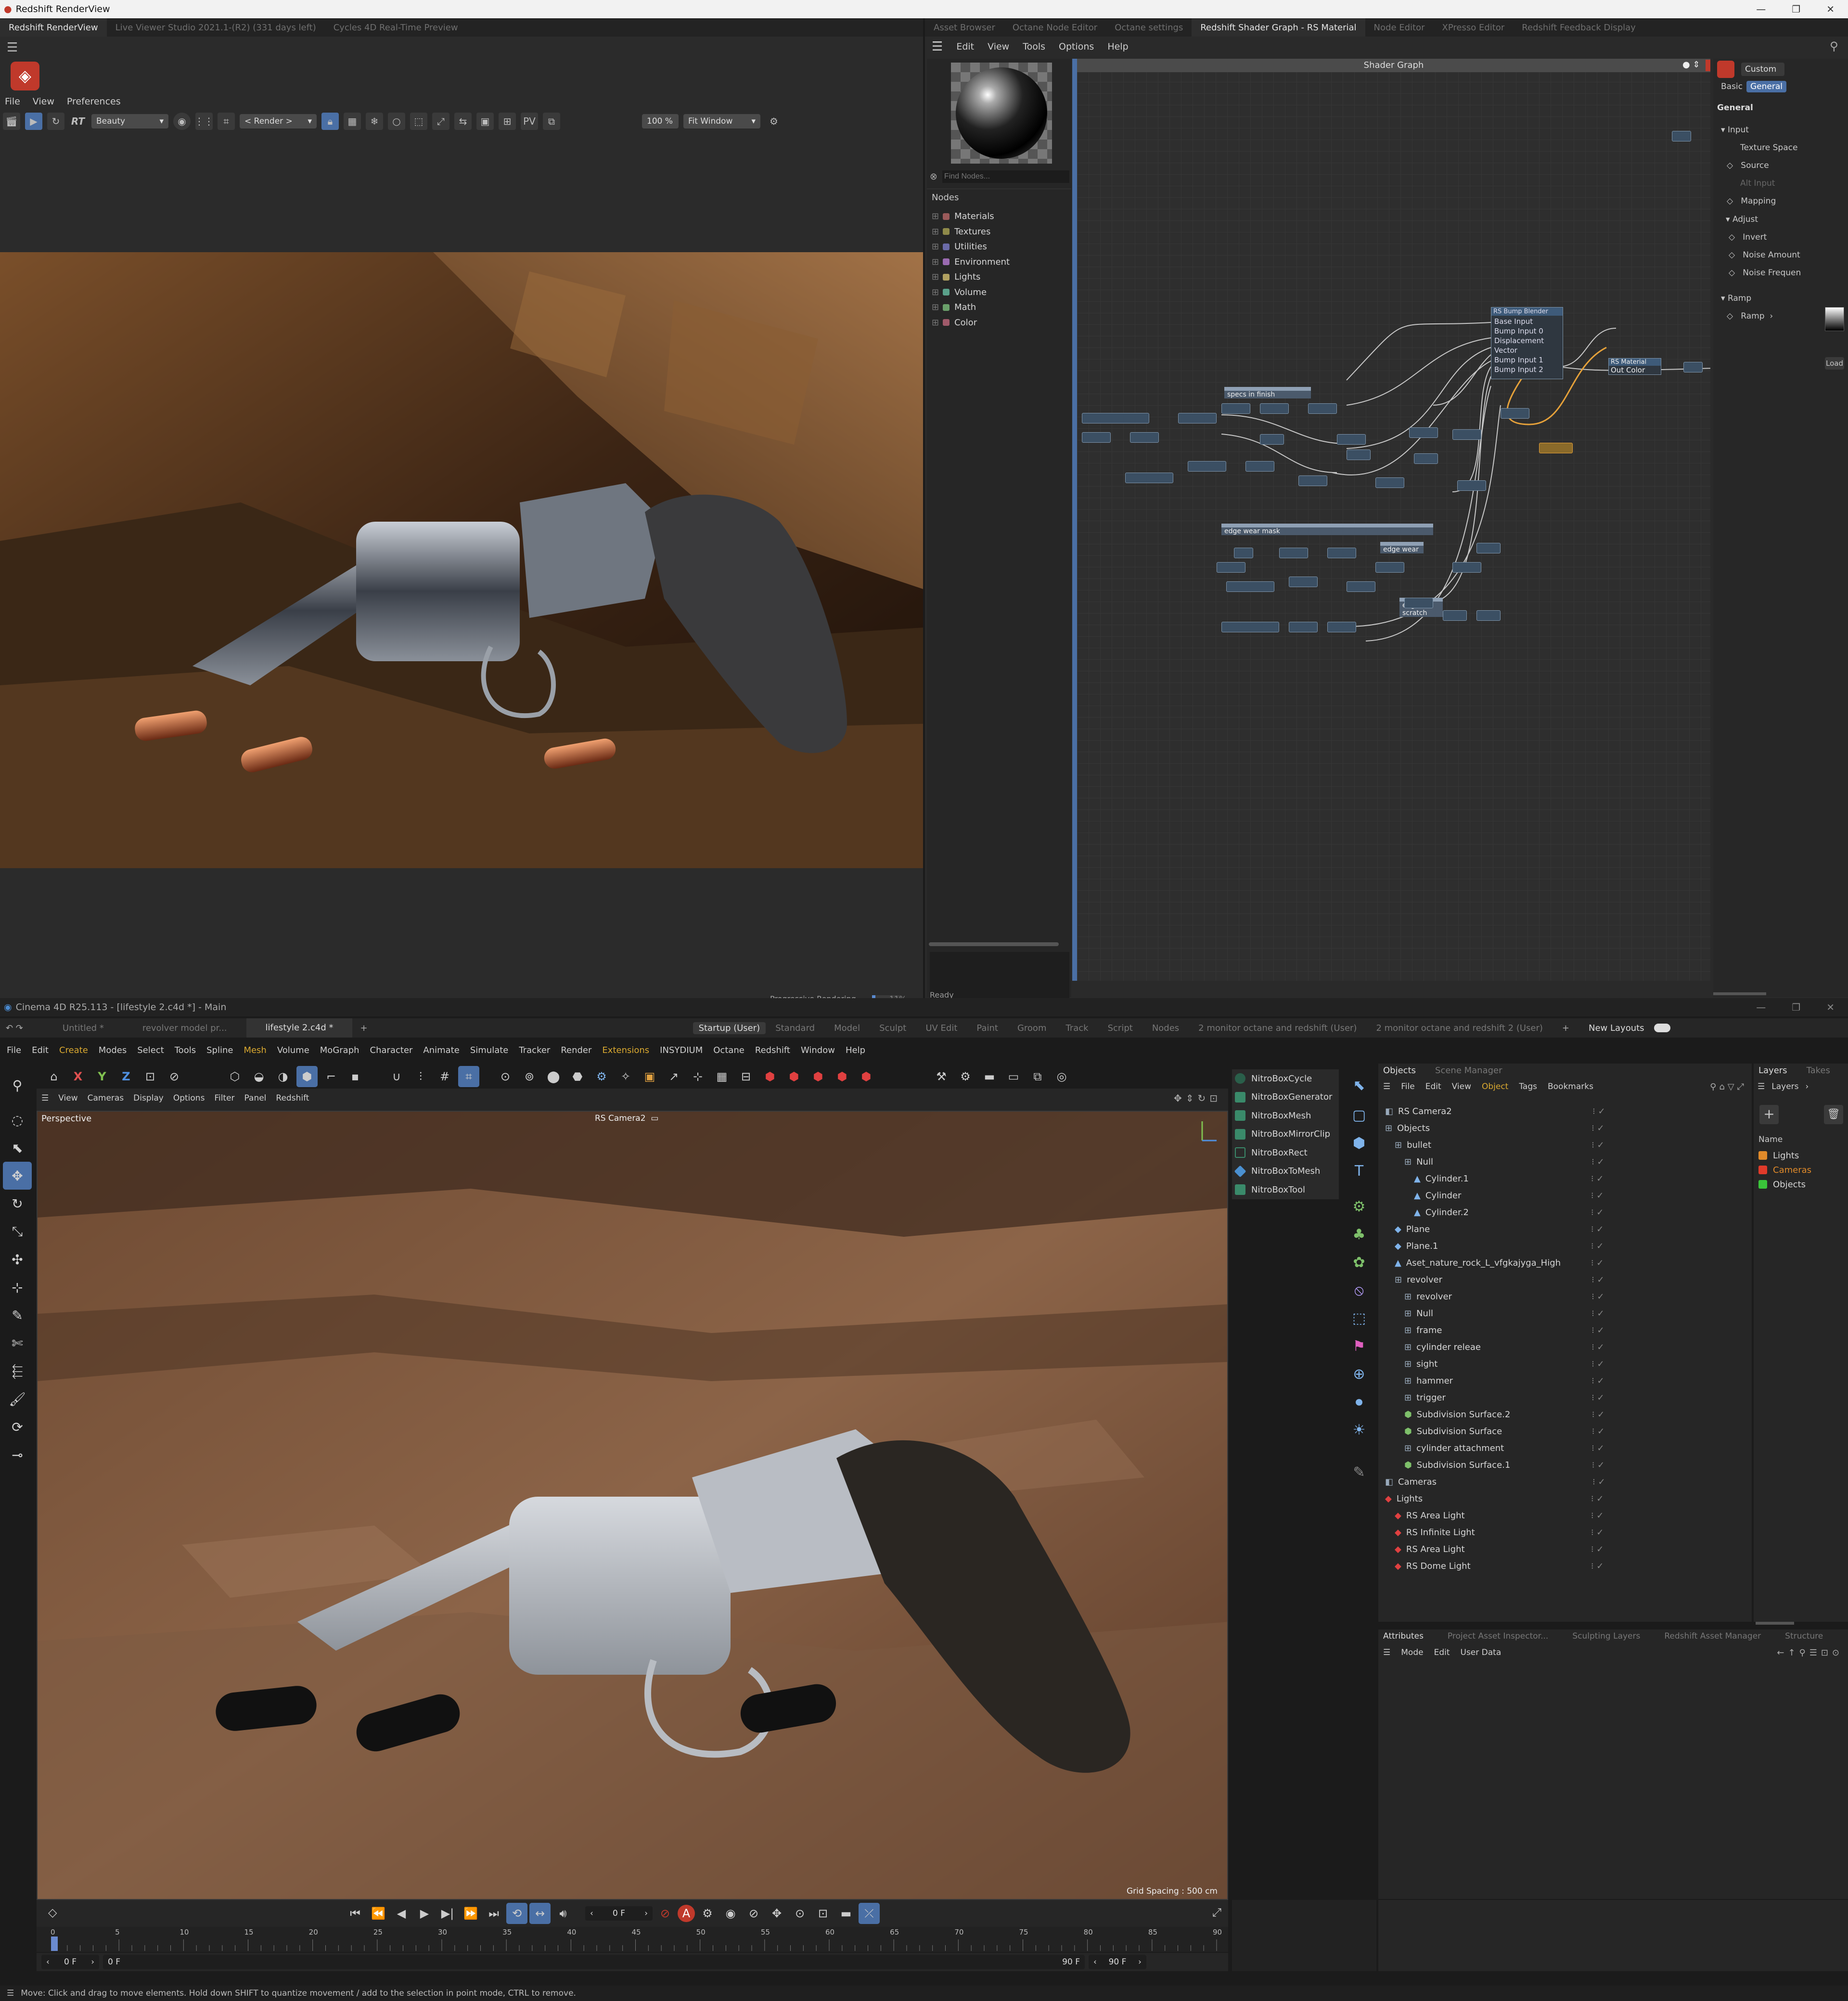 This screenshot has width=1848, height=2001. Describe the element at coordinates (1267, 392) in the screenshot. I see `remark-specs: specs in finish` at that location.